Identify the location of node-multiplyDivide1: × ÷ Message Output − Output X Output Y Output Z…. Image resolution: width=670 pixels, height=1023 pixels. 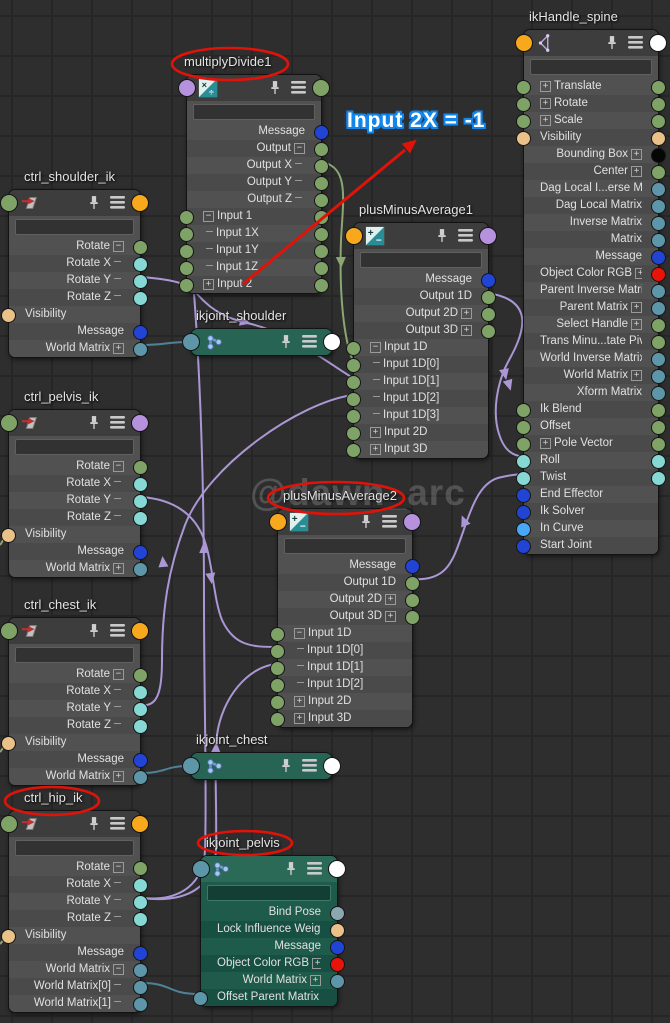
(254, 184).